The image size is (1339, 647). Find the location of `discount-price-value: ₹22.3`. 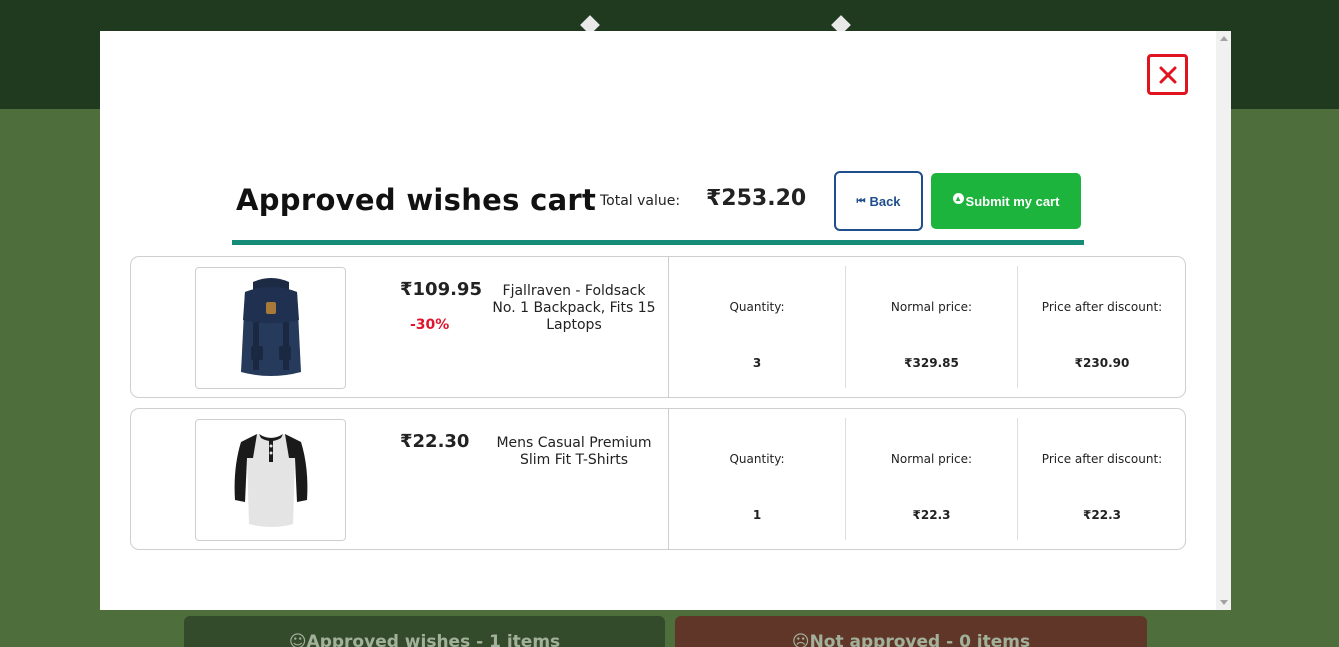

discount-price-value: ₹22.3 is located at coordinates (1102, 515).